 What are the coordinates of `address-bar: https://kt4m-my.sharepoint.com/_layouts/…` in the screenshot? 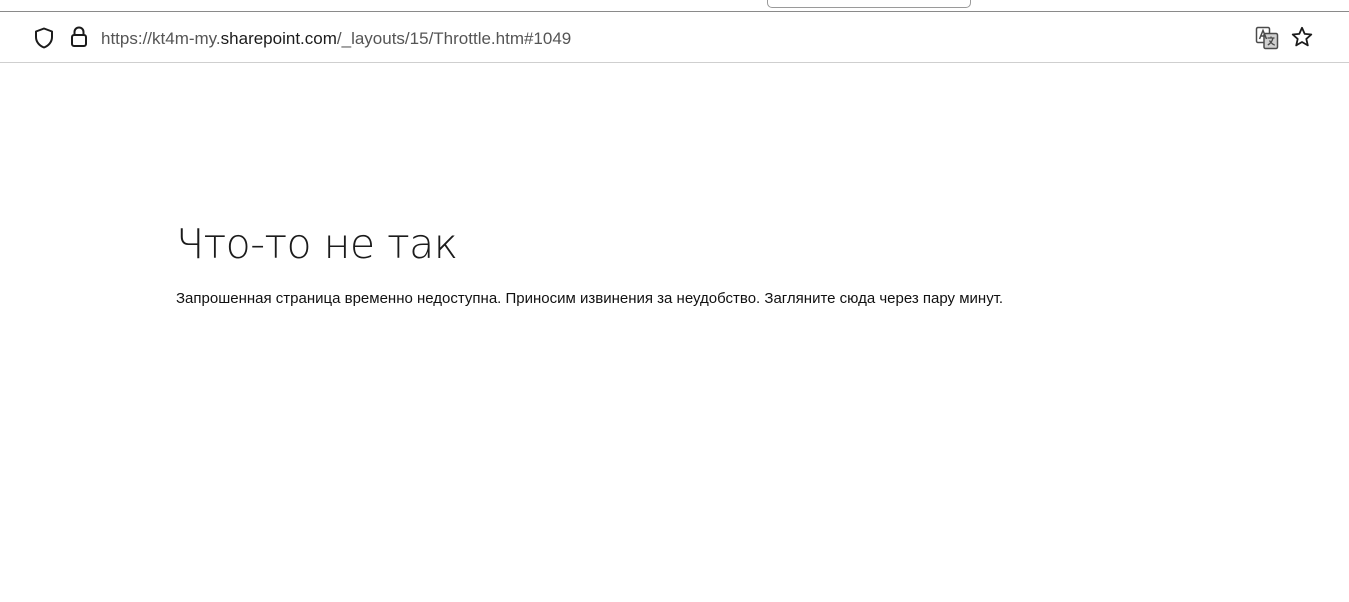 It's located at (674, 37).